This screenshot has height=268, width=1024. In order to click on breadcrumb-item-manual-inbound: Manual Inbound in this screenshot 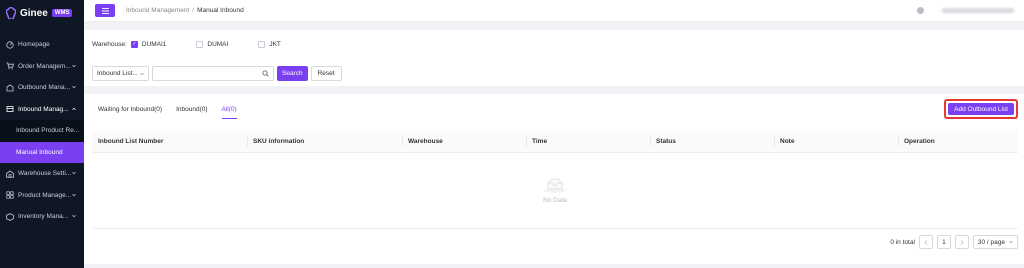, I will do `click(220, 10)`.